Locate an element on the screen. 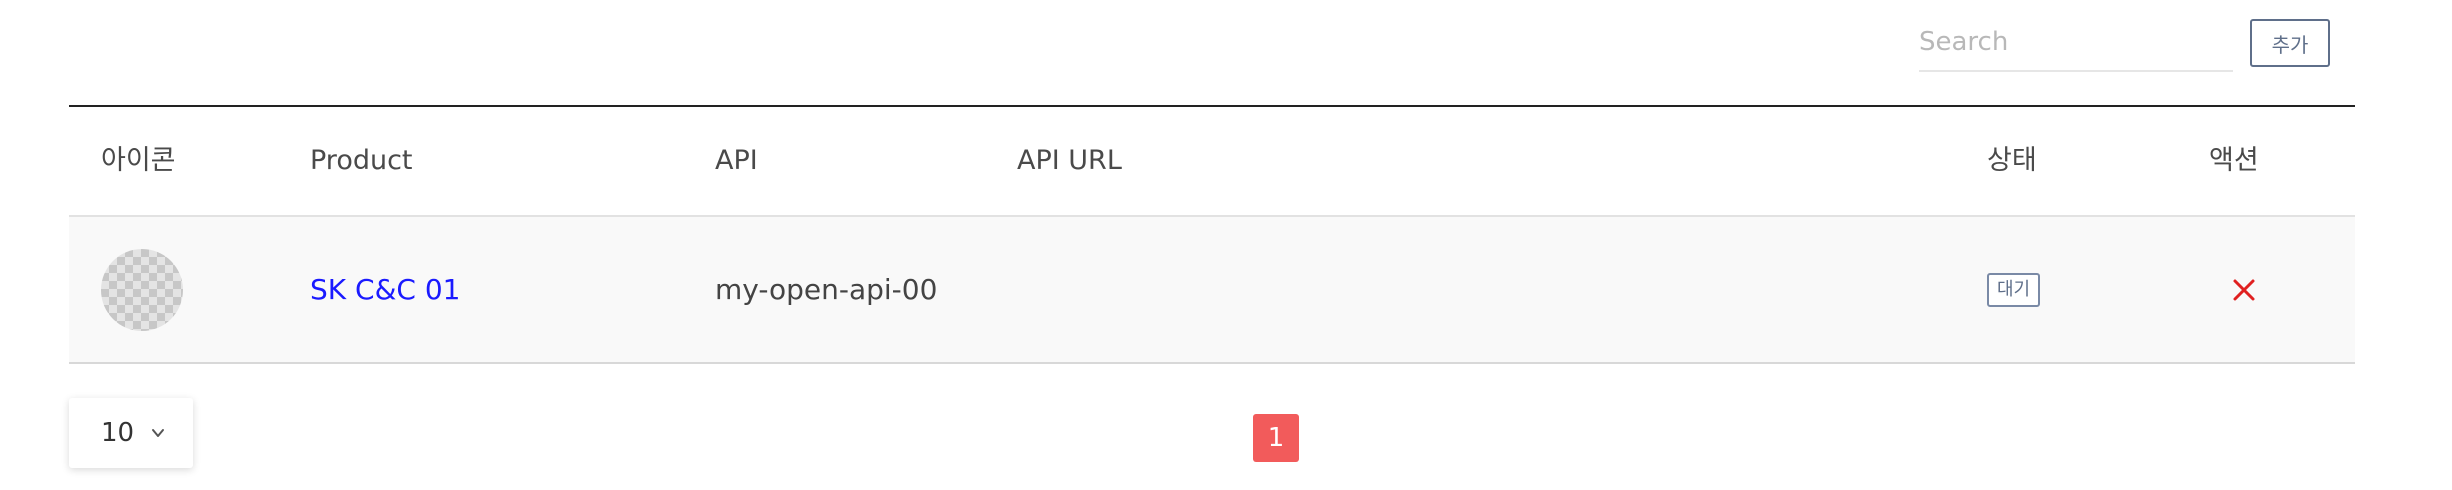 The image size is (2452, 490). column-header-status: 상태 is located at coordinates (2012, 160).